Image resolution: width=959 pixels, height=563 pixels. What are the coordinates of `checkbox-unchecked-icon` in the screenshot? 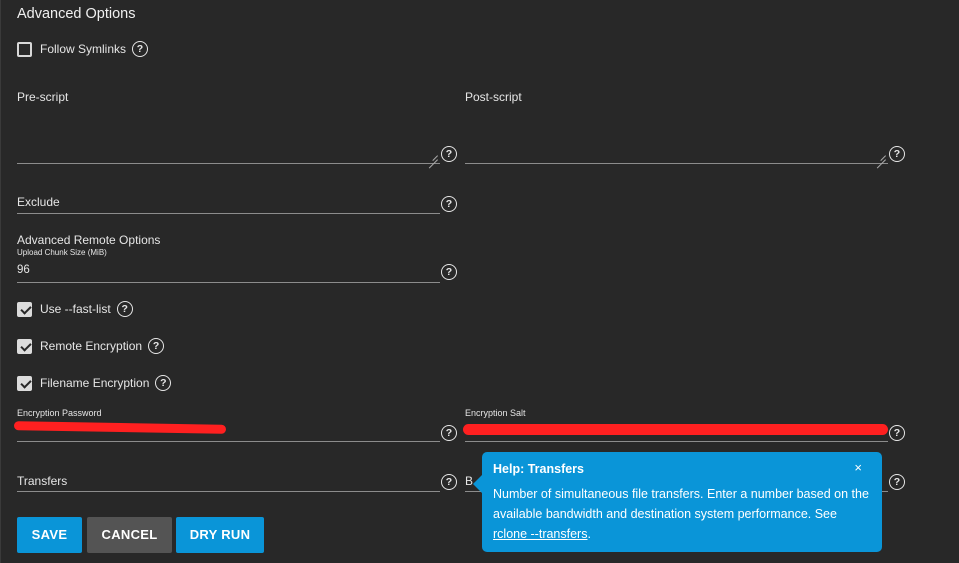 It's located at (24, 49).